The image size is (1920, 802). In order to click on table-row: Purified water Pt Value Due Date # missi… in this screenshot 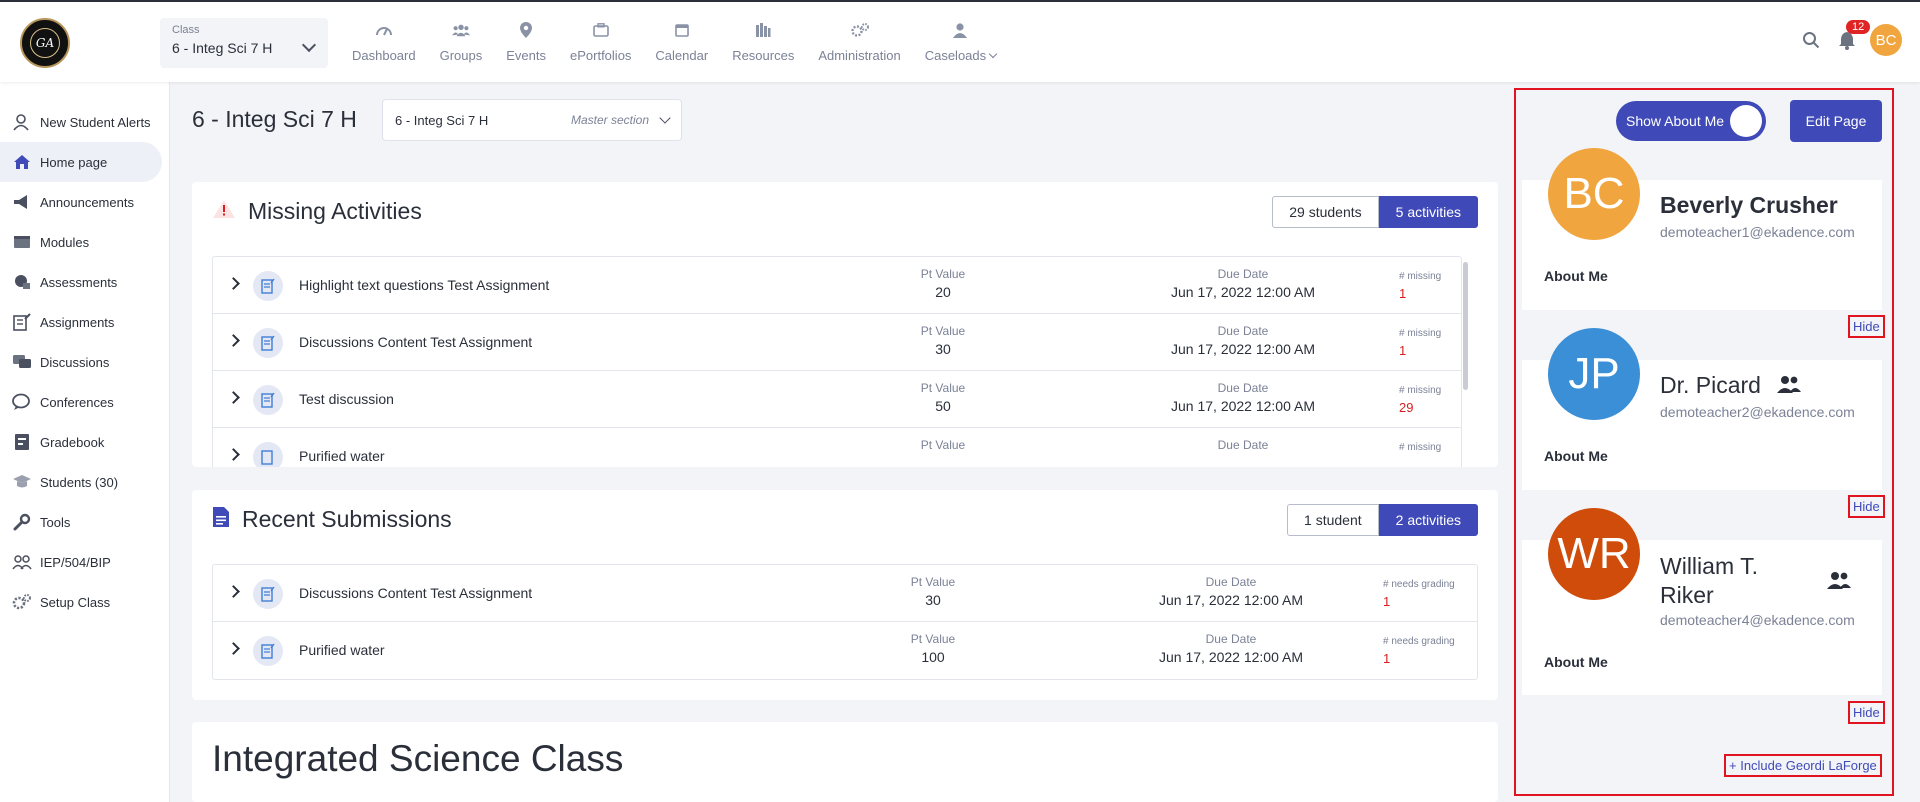, I will do `click(837, 447)`.